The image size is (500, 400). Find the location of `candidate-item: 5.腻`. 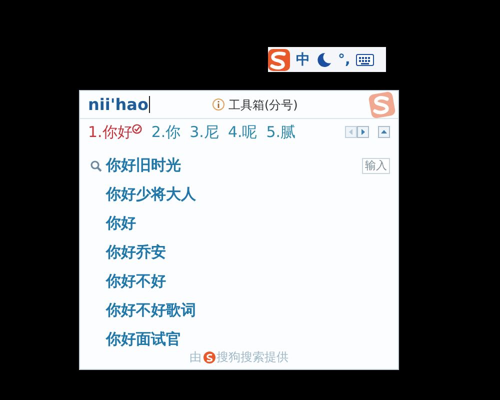

candidate-item: 5.腻 is located at coordinates (281, 132).